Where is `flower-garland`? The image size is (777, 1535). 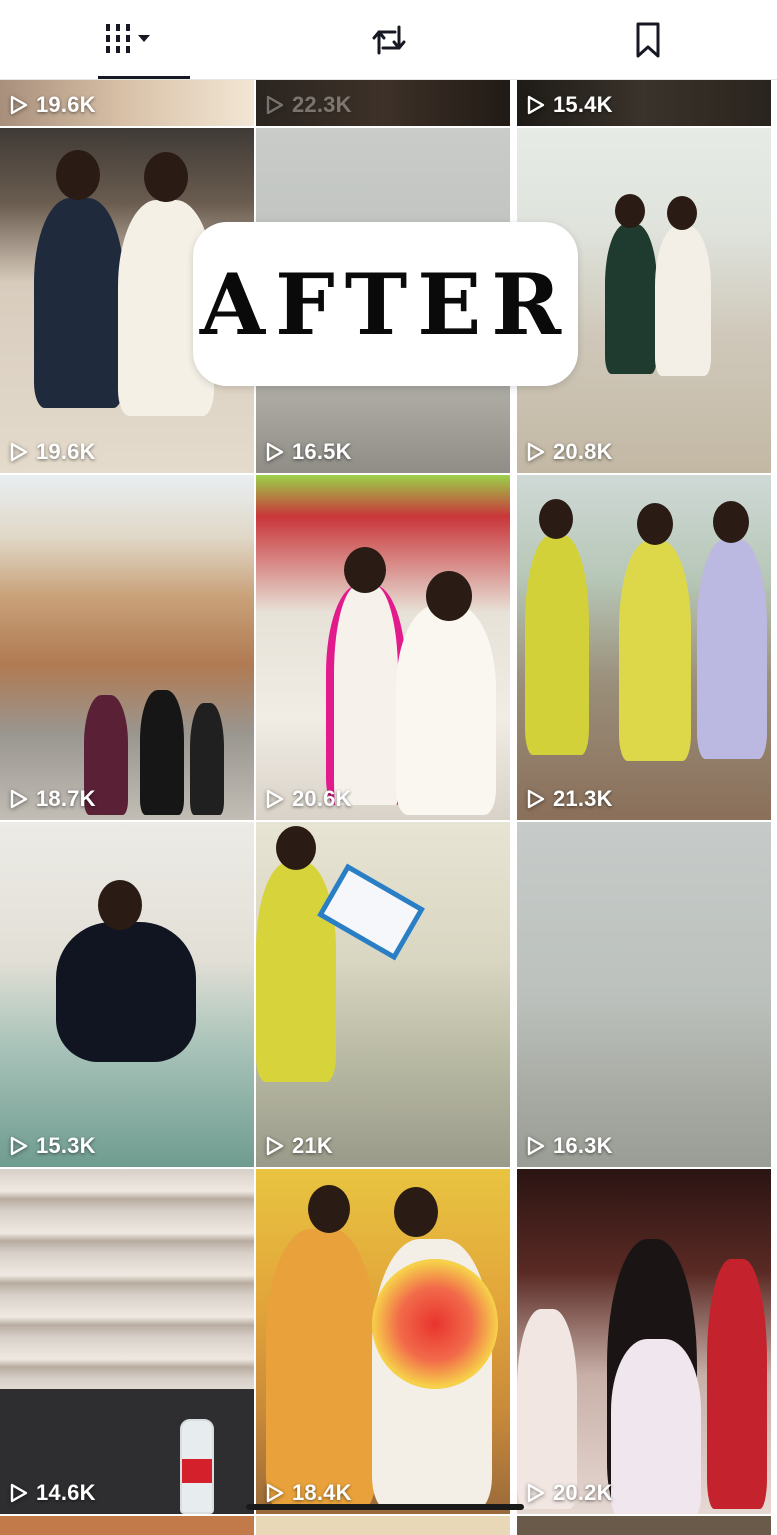
flower-garland is located at coordinates (435, 1324).